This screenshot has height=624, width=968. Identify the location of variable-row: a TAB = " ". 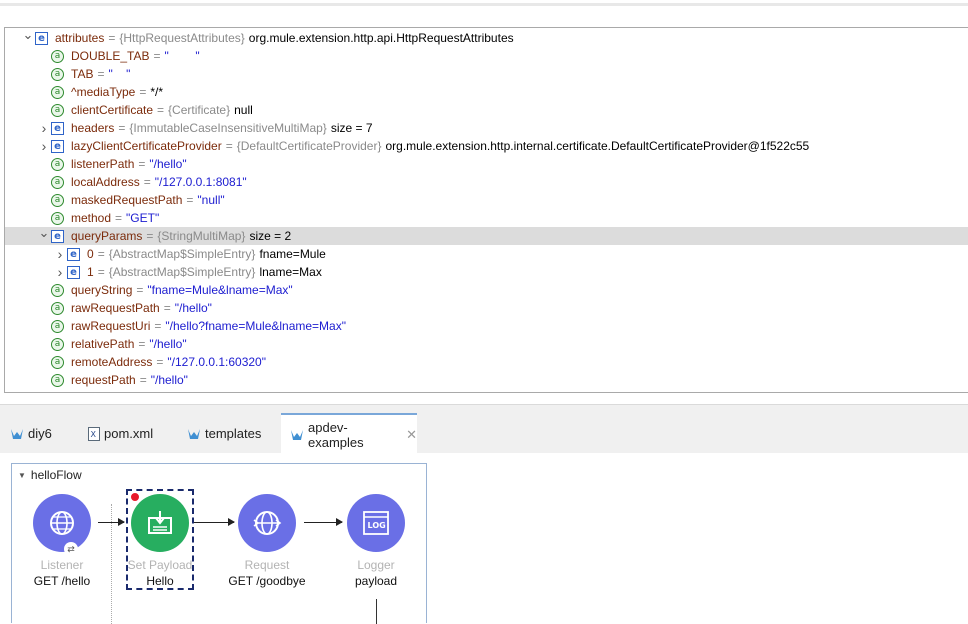
(486, 74).